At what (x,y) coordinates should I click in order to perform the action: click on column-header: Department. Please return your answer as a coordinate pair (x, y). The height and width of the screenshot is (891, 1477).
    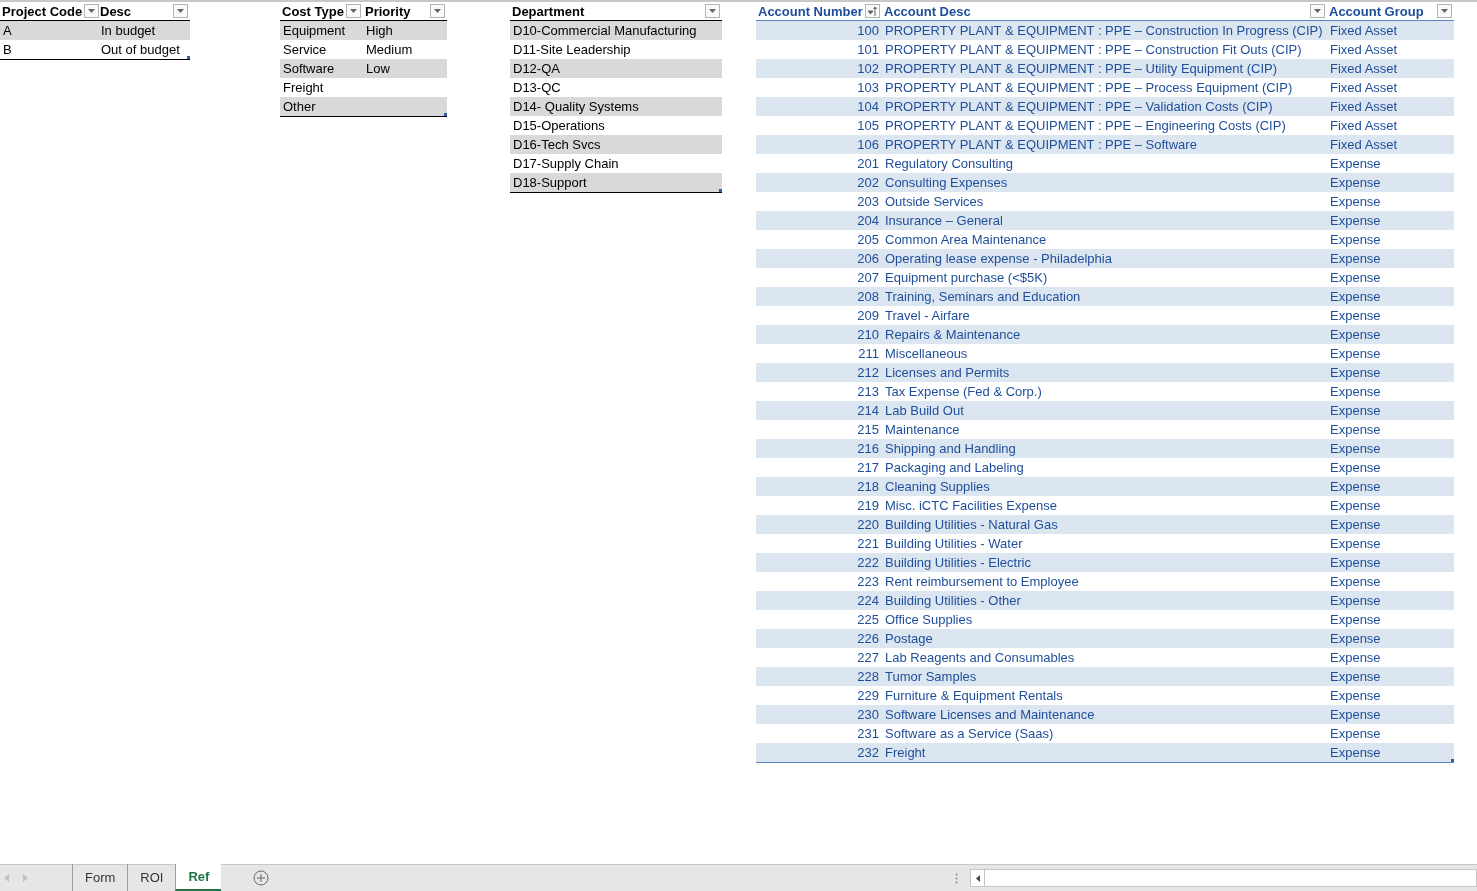
    Looking at the image, I should click on (548, 11).